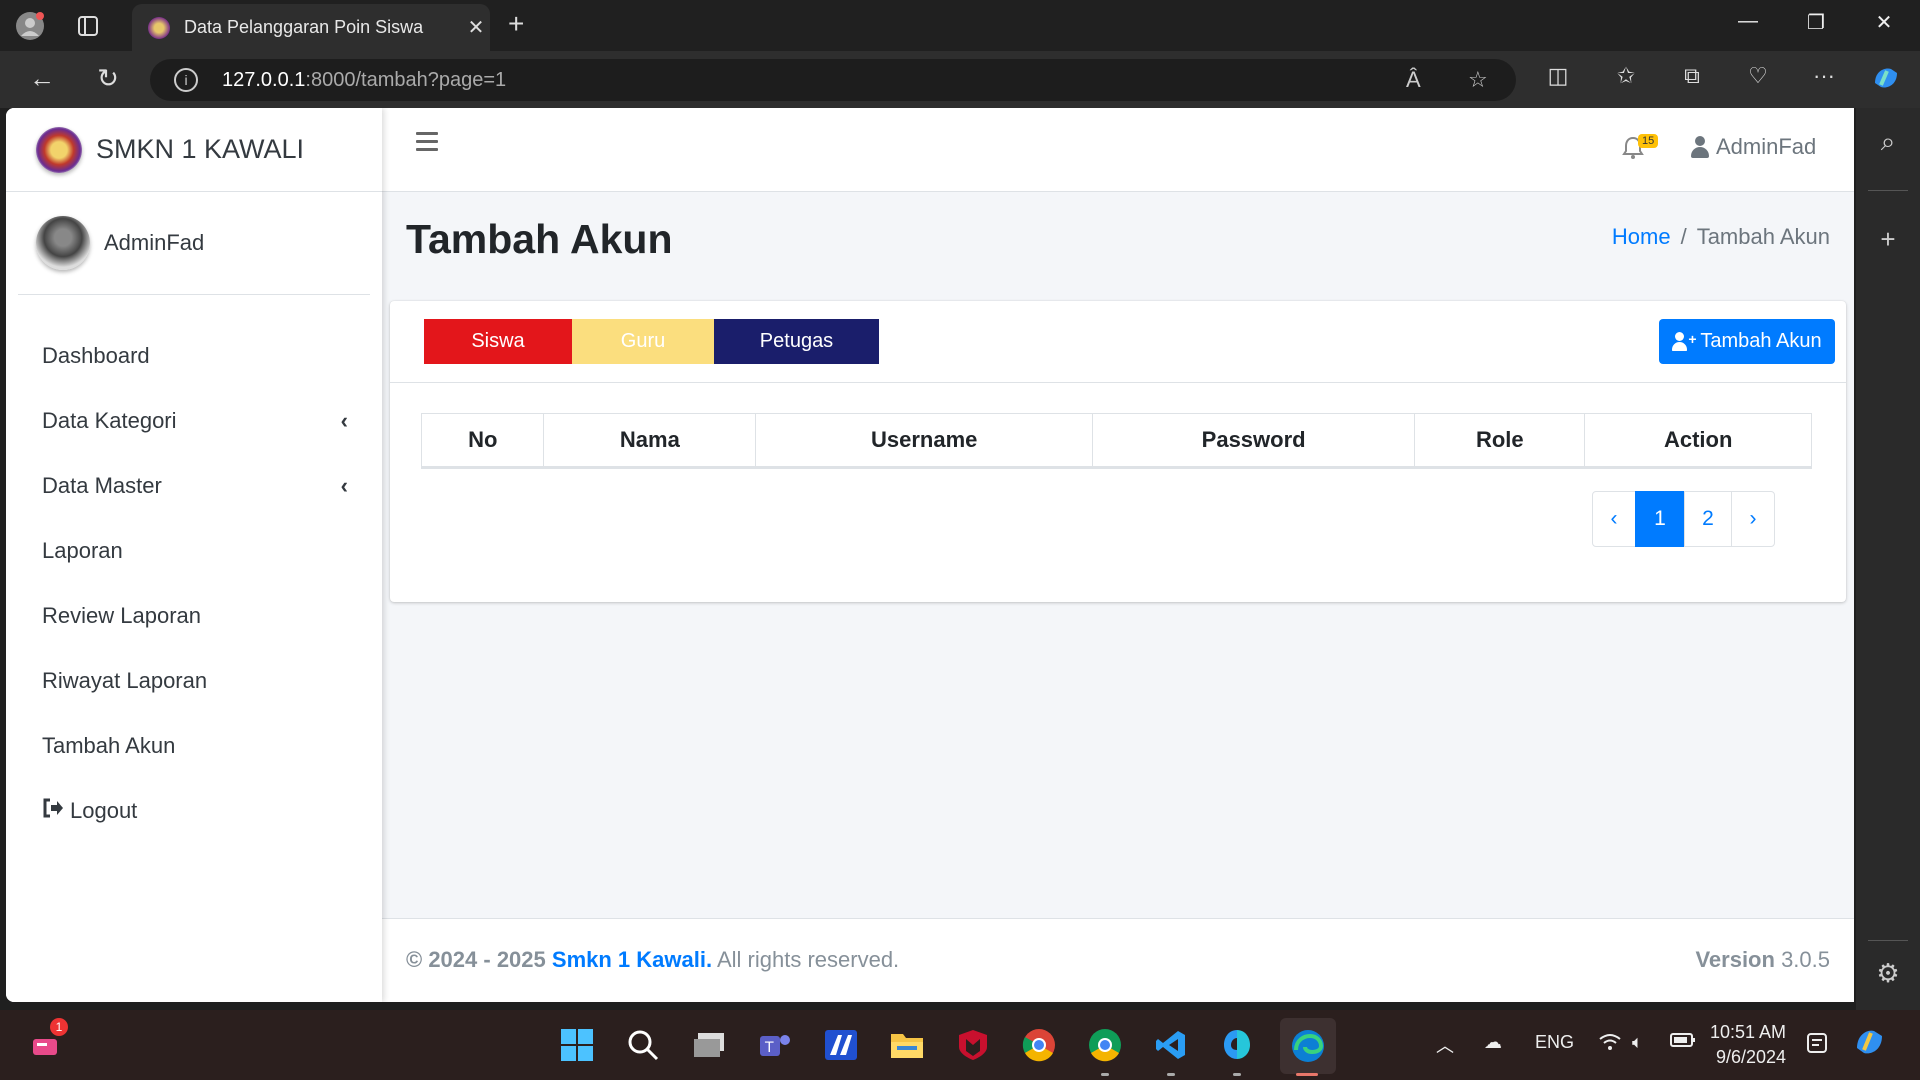  Describe the element at coordinates (1118, 342) in the screenshot. I see `card-header: Siswa Guru Petugas + Tambah Akun` at that location.